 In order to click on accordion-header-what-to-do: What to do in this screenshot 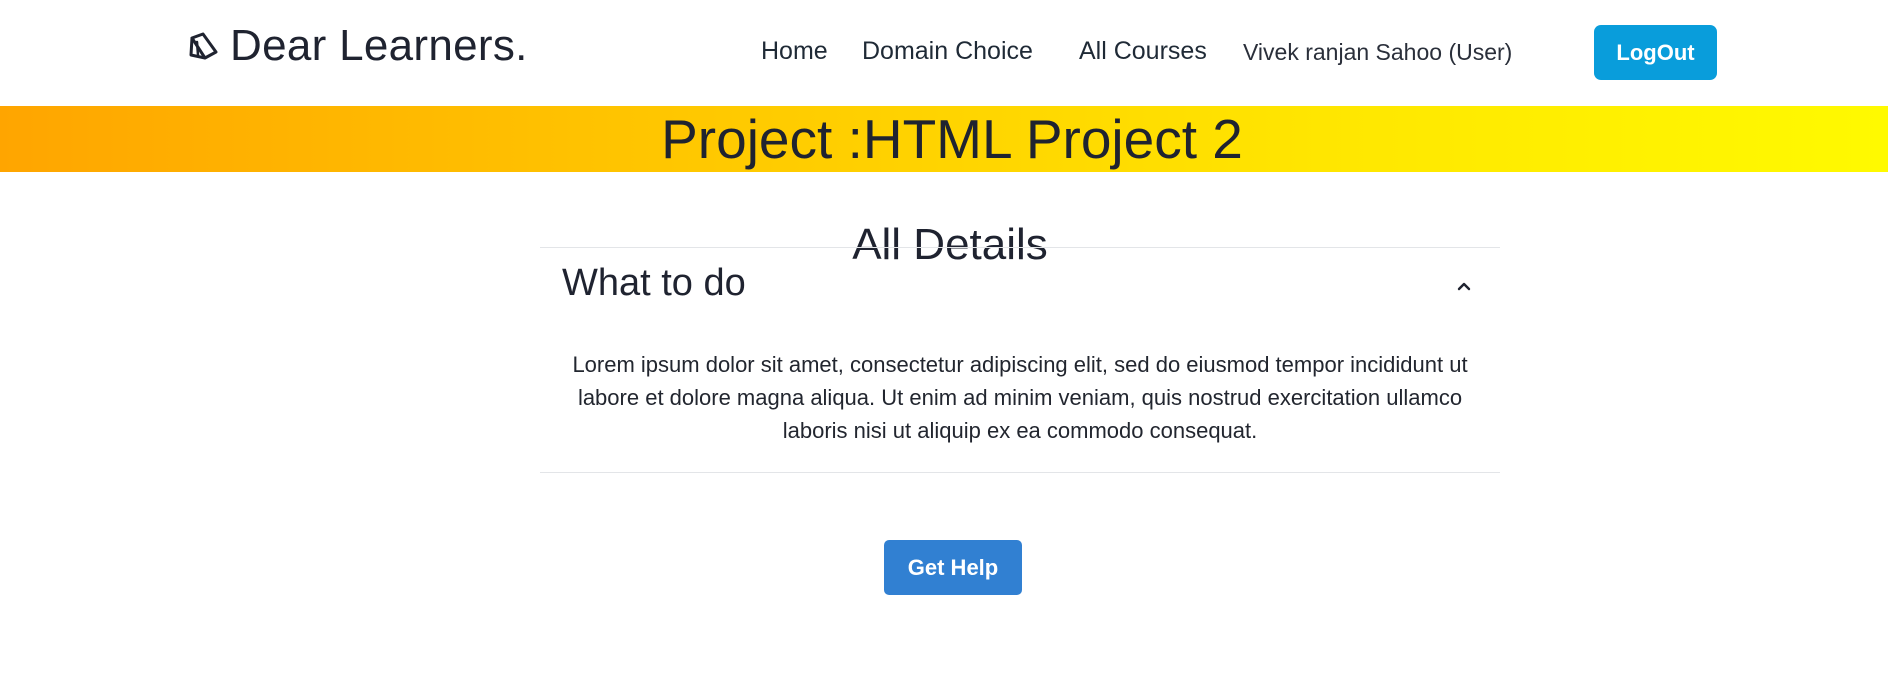, I will do `click(1020, 284)`.